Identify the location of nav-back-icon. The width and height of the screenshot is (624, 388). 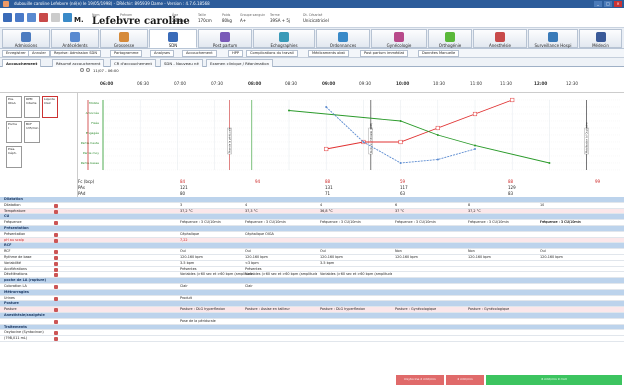
(82, 70).